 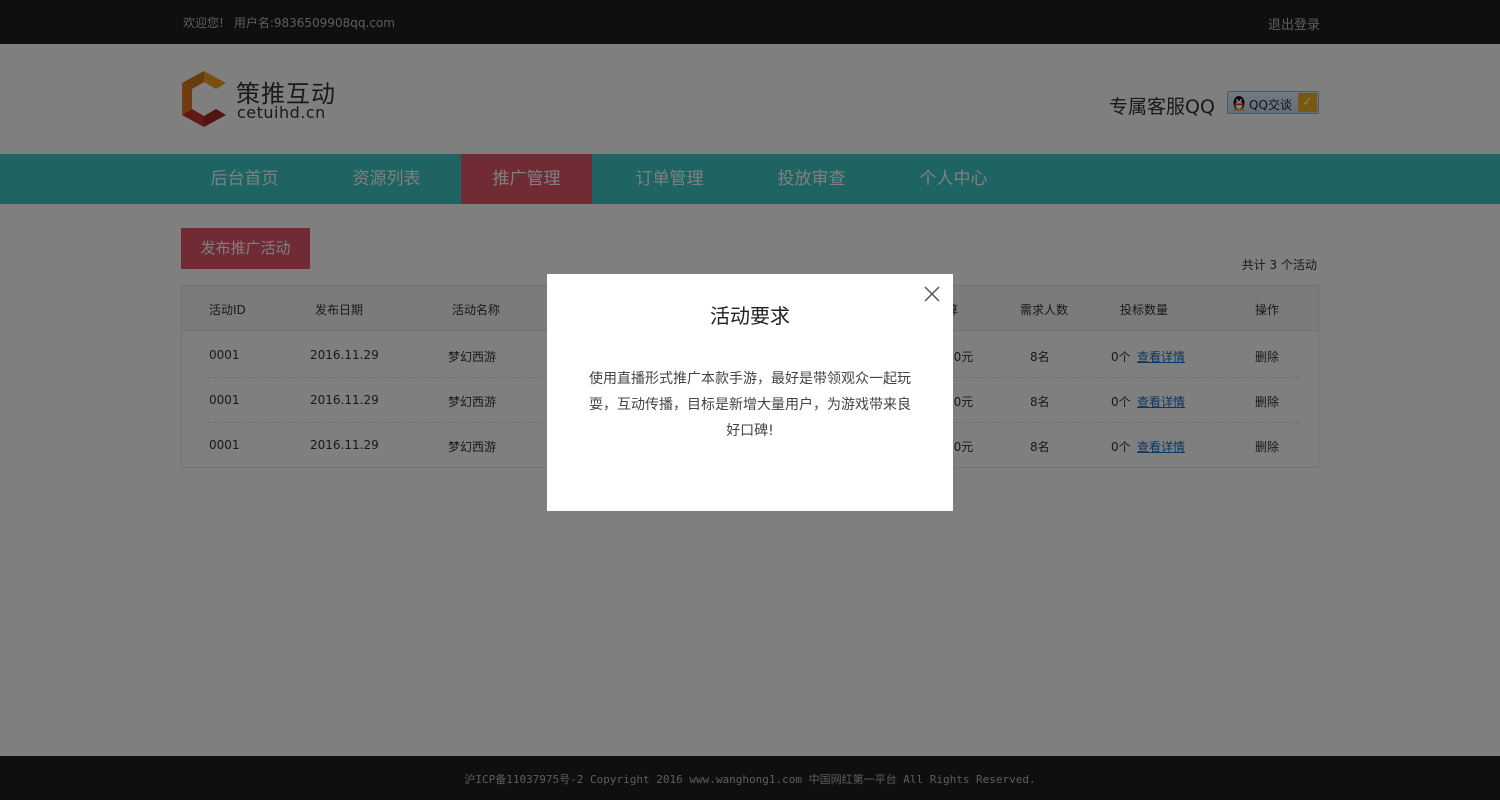 What do you see at coordinates (932, 294) in the screenshot?
I see `close-icon` at bounding box center [932, 294].